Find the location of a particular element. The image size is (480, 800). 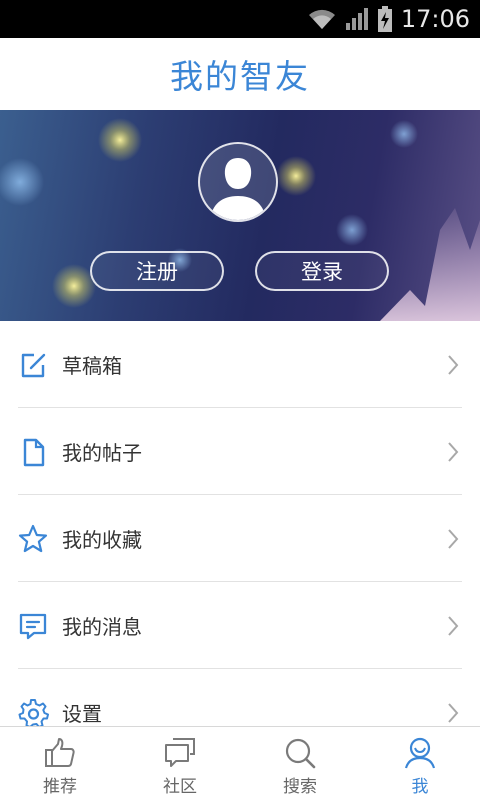

menu-item-label: 我的消息 is located at coordinates (102, 627).